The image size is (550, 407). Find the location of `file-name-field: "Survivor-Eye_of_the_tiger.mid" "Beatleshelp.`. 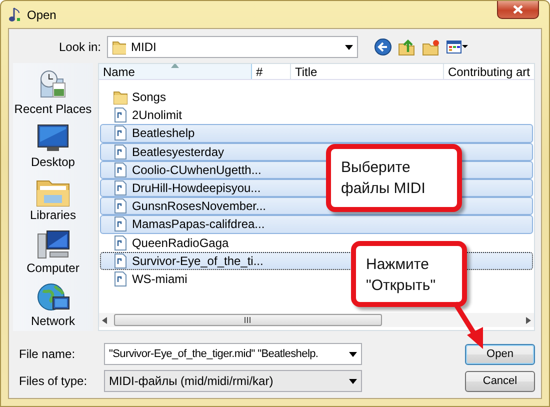

file-name-field: "Survivor-Eye_of_the_tiger.mid" "Beatleshelp. is located at coordinates (233, 354).